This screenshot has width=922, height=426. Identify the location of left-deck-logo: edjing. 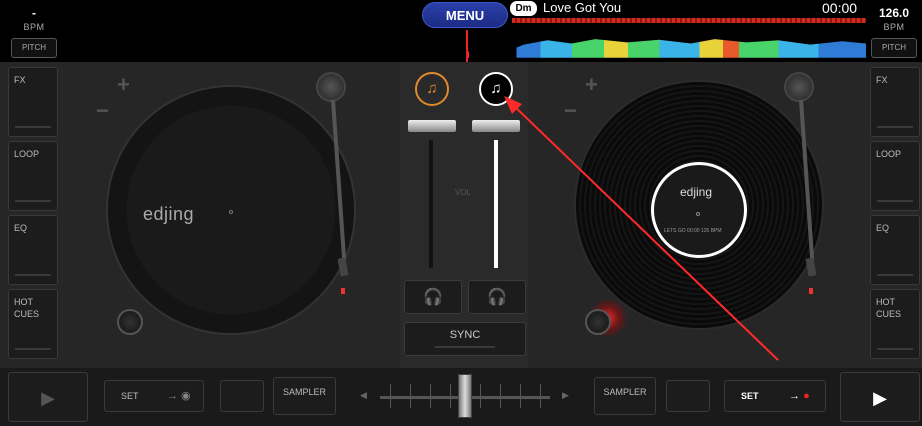
(169, 214).